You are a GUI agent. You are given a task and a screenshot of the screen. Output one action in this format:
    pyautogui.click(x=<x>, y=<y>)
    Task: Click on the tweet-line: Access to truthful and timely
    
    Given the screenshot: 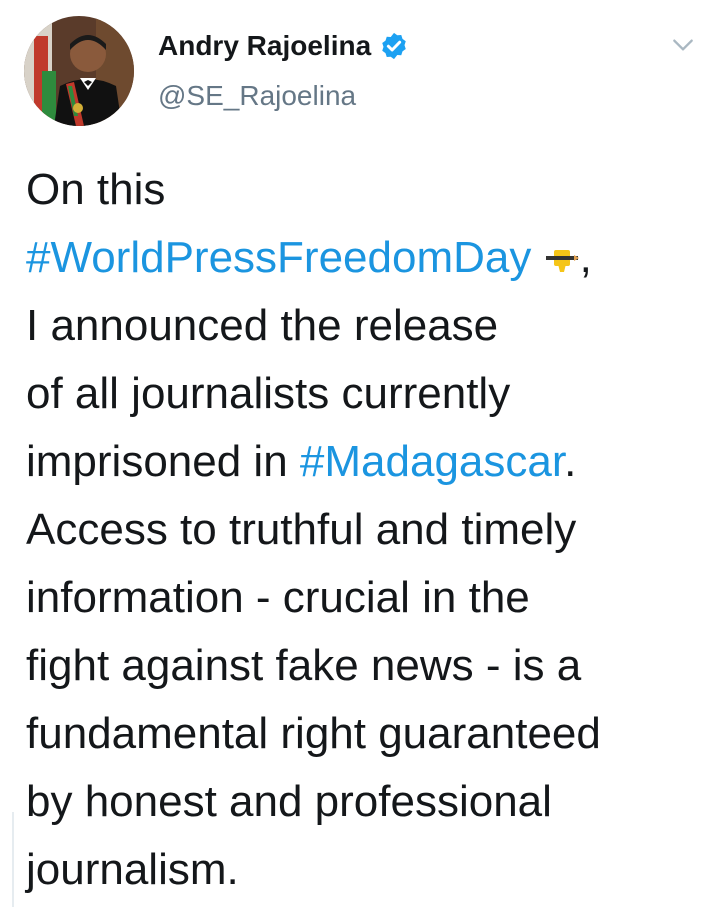 What is the action you would take?
    pyautogui.click(x=301, y=529)
    